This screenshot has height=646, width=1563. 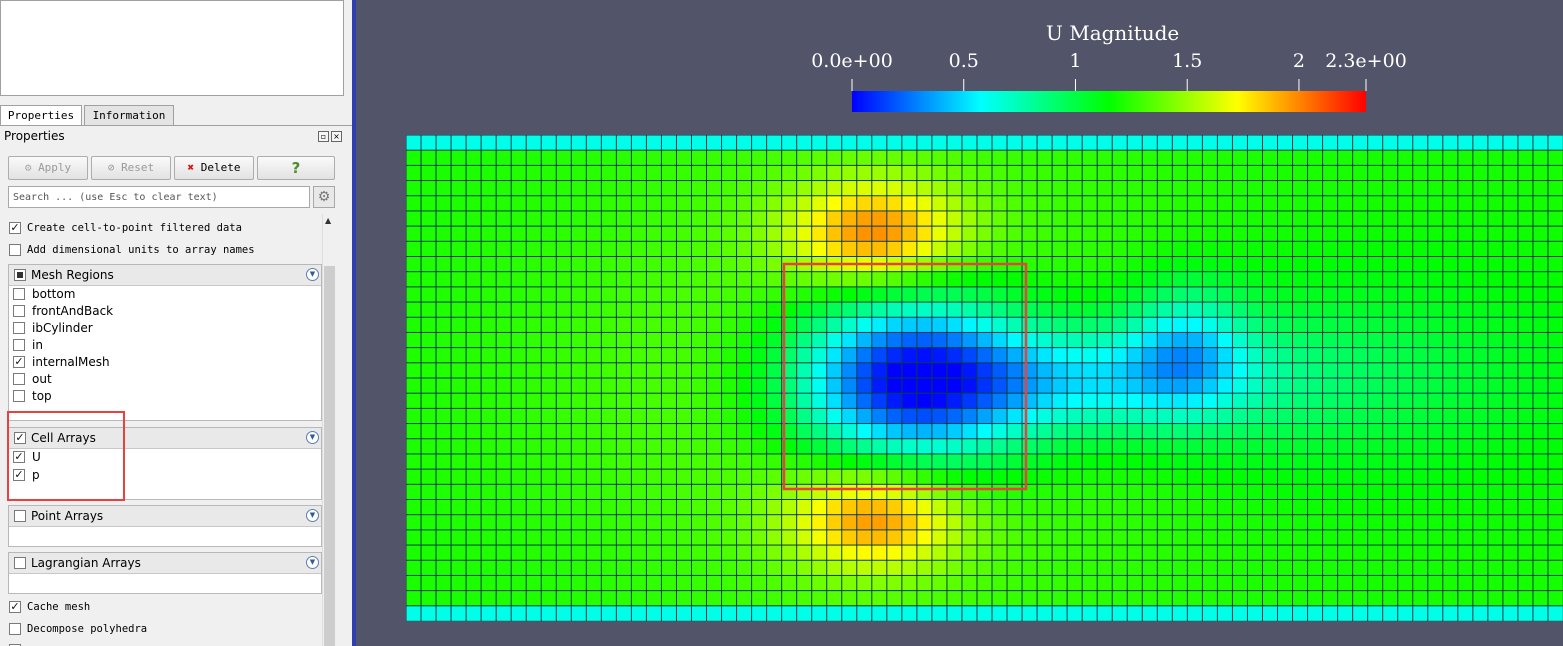 What do you see at coordinates (20, 275) in the screenshot?
I see `mesh-regions-toggle-all-checkbox` at bounding box center [20, 275].